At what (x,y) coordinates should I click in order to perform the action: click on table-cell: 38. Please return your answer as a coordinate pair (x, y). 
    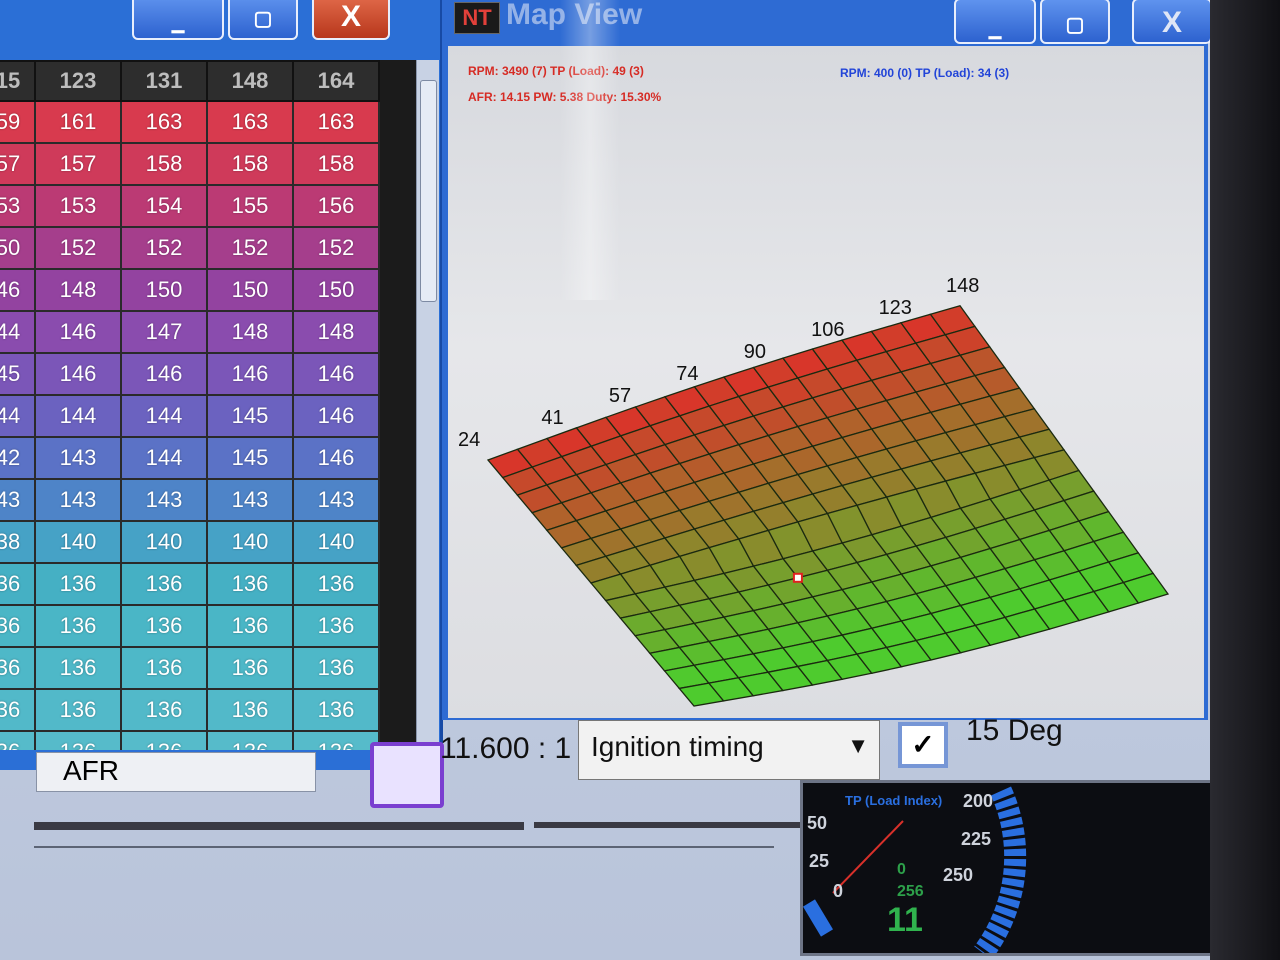
    Looking at the image, I should click on (18, 542).